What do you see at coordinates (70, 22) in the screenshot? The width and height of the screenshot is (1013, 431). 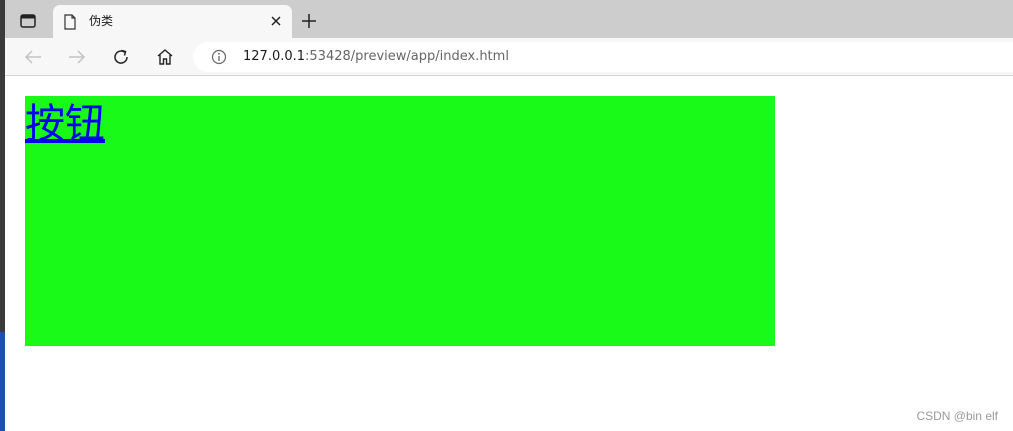 I see `document-icon` at bounding box center [70, 22].